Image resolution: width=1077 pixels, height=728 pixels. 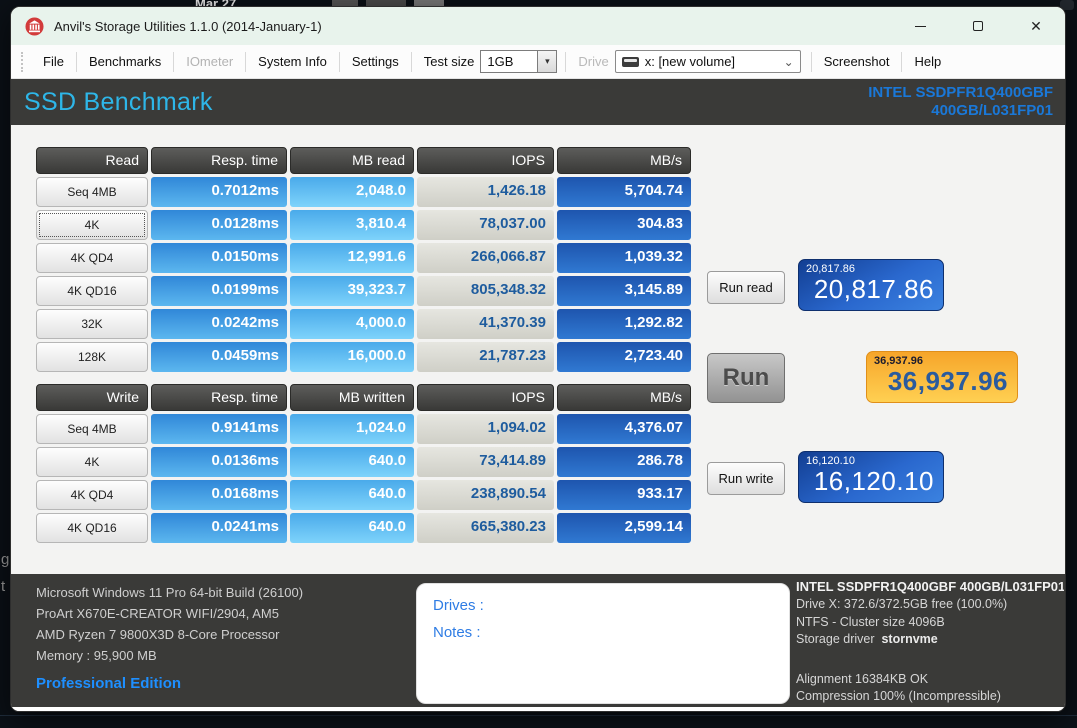 What do you see at coordinates (219, 528) in the screenshot?
I see `cell-resp-time: 0.0241ms` at bounding box center [219, 528].